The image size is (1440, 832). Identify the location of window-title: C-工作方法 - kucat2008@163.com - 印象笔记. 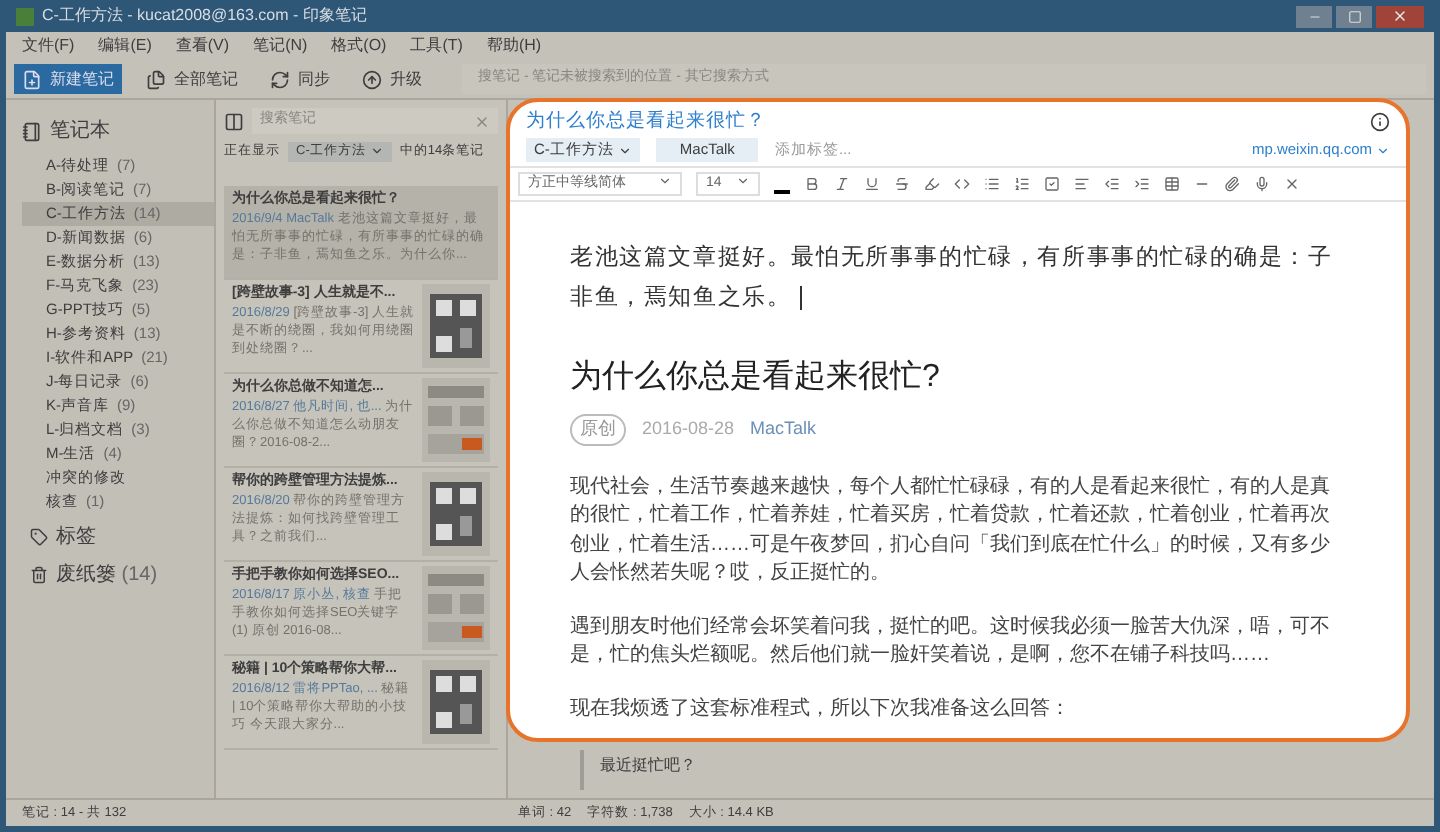
(204, 16).